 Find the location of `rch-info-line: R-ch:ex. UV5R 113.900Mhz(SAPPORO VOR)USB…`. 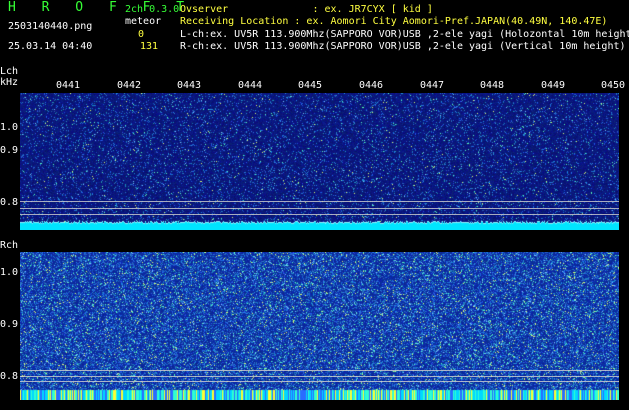

rch-info-line: R-ch:ex. UV5R 113.900Mhz(SAPPORO VOR)USB… is located at coordinates (403, 46).